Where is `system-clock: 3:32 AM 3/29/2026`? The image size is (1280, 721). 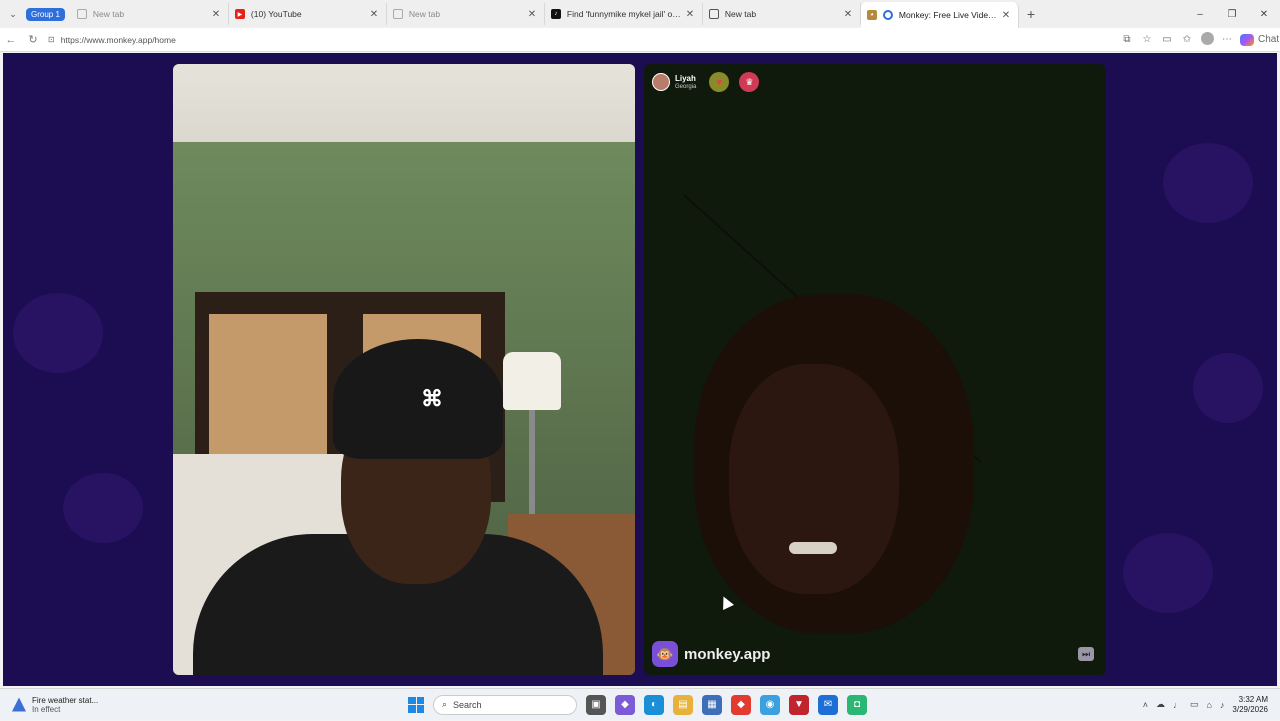 system-clock: 3:32 AM 3/29/2026 is located at coordinates (1250, 704).